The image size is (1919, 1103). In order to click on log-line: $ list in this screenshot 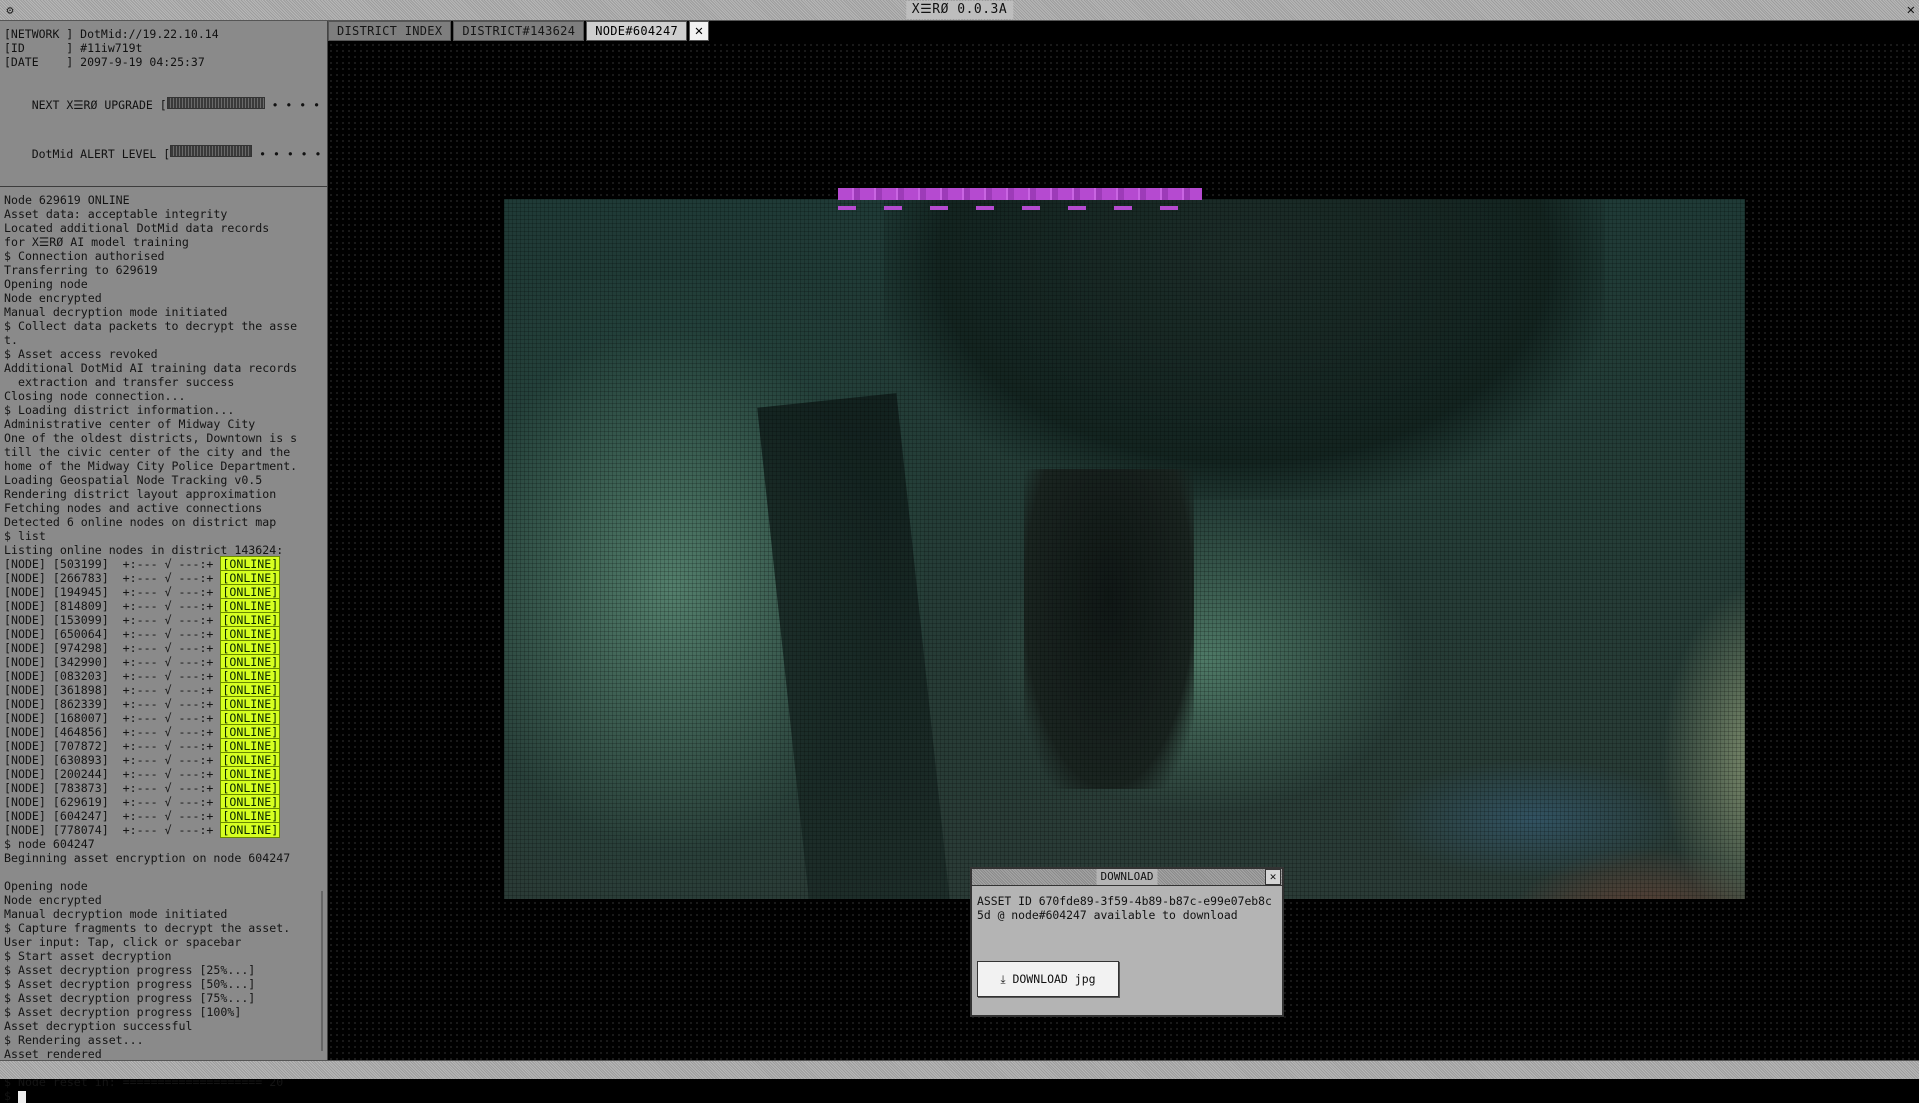, I will do `click(25, 536)`.